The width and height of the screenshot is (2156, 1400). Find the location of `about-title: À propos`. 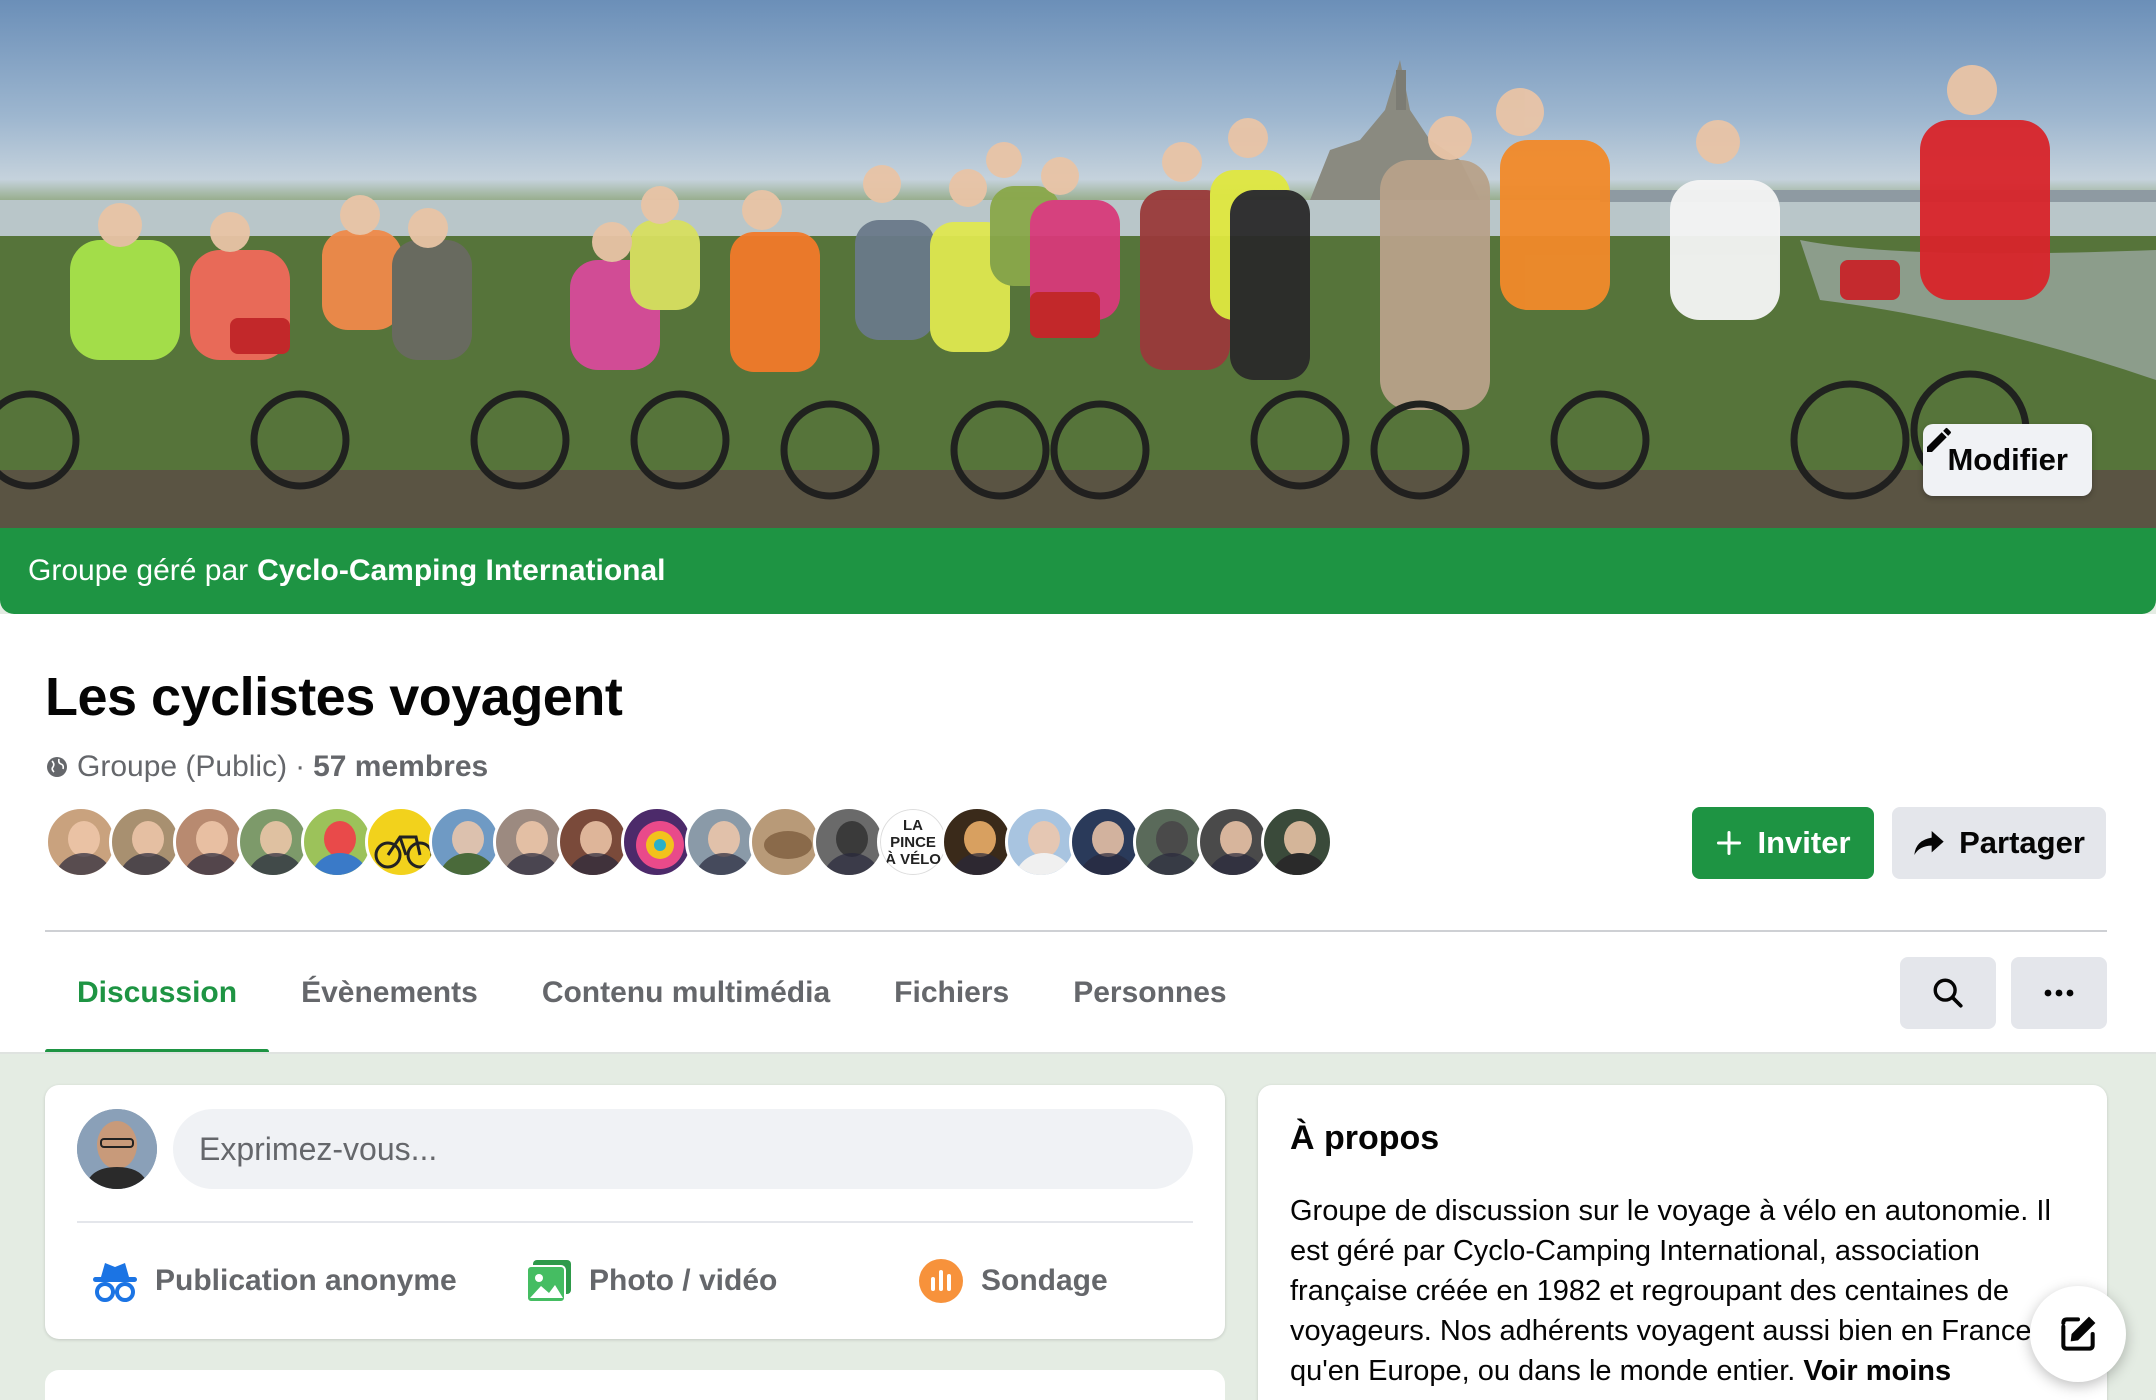

about-title: À propos is located at coordinates (1365, 1138).